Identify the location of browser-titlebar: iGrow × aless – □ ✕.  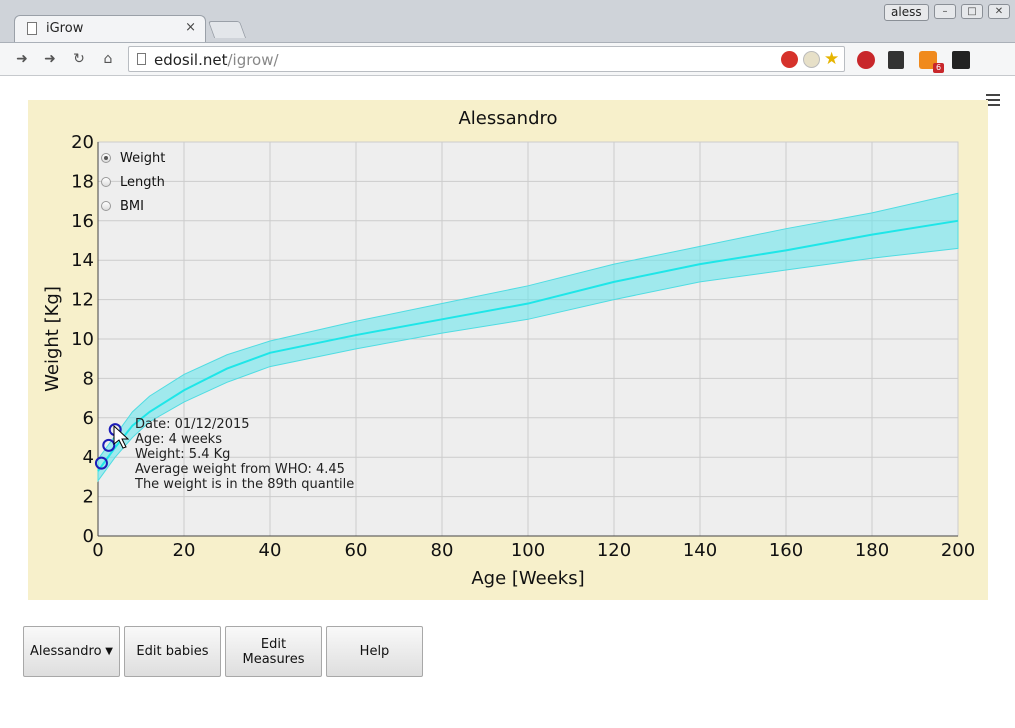
(507, 21).